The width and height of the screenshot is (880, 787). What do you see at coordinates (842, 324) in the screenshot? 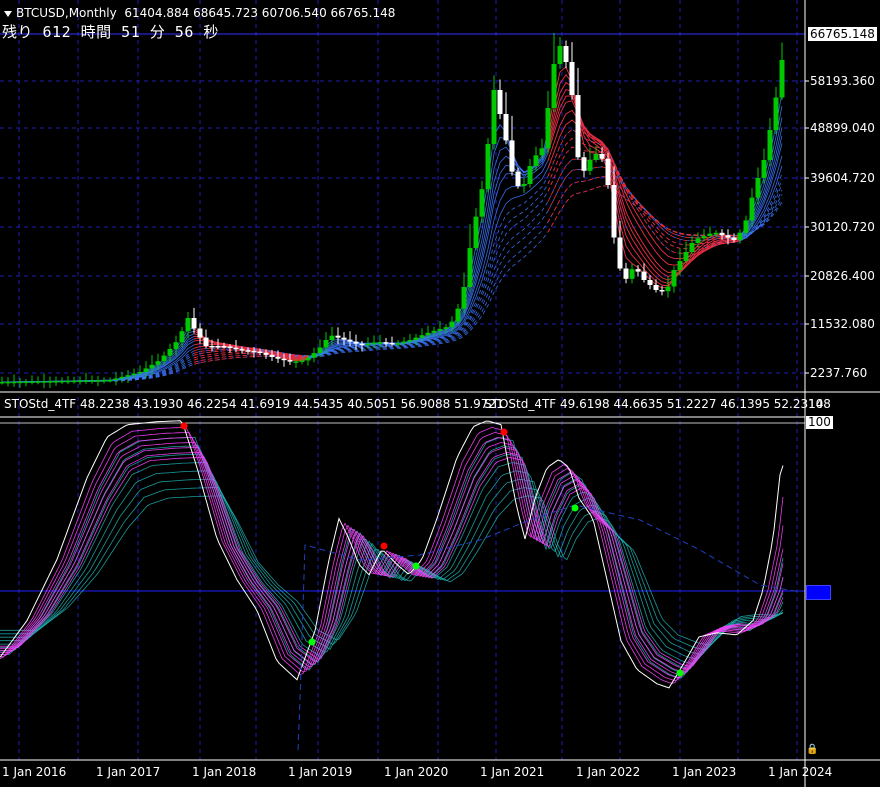
I see `price-axis-label: 11532.080` at bounding box center [842, 324].